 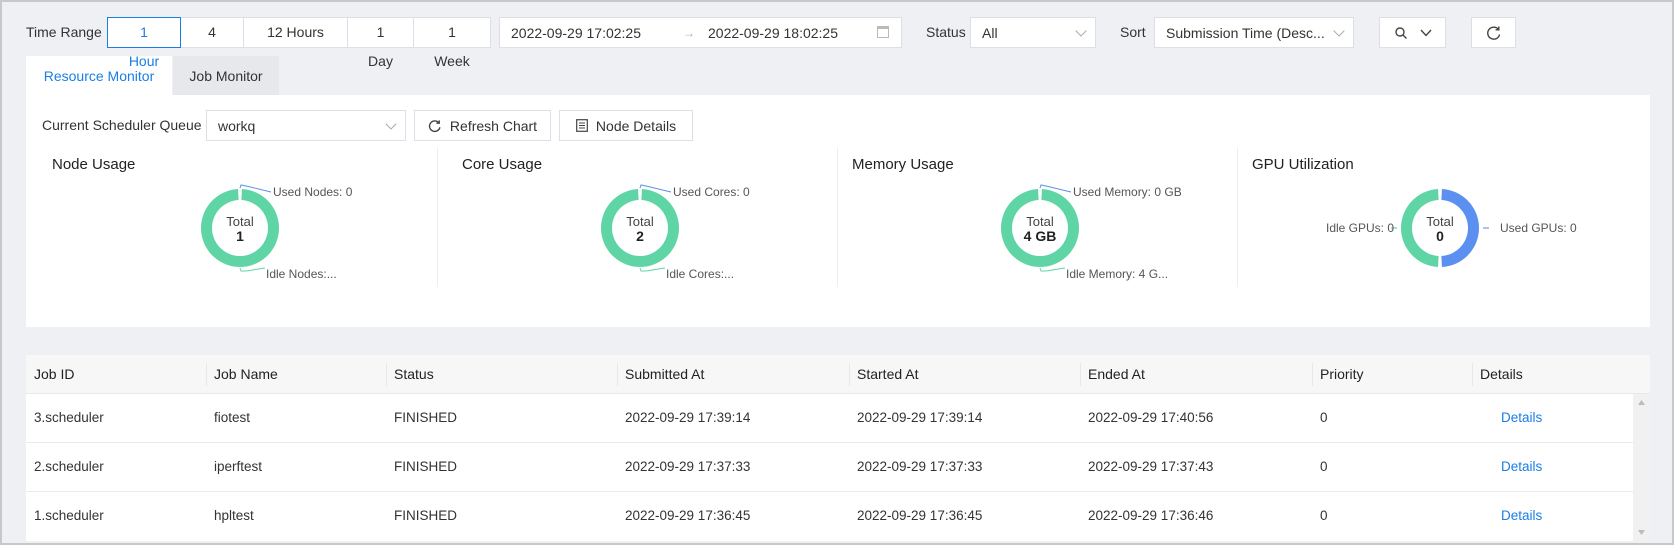 What do you see at coordinates (1360, 228) in the screenshot?
I see `legend-idle-gpus: Idle GPUs: 0` at bounding box center [1360, 228].